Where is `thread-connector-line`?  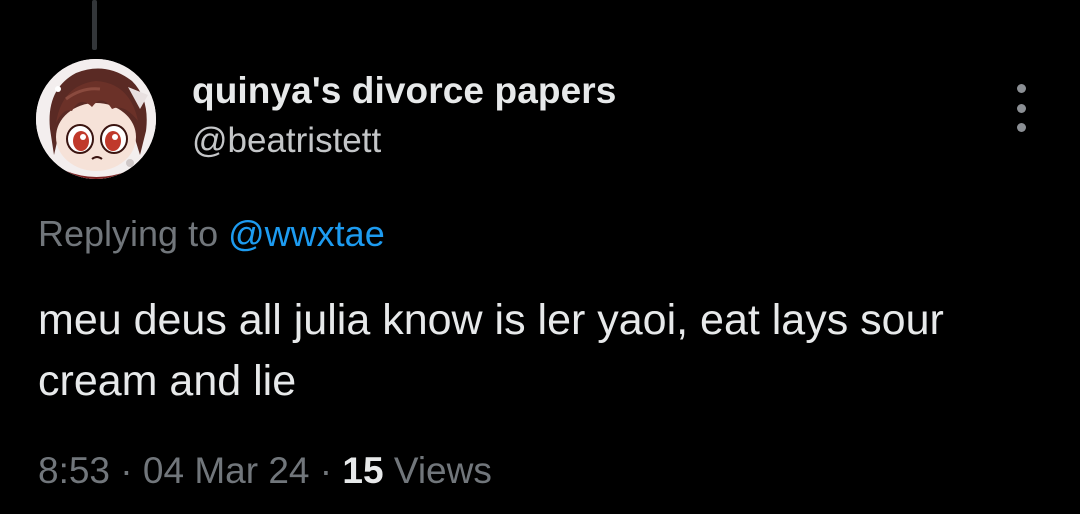
thread-connector-line is located at coordinates (94, 25).